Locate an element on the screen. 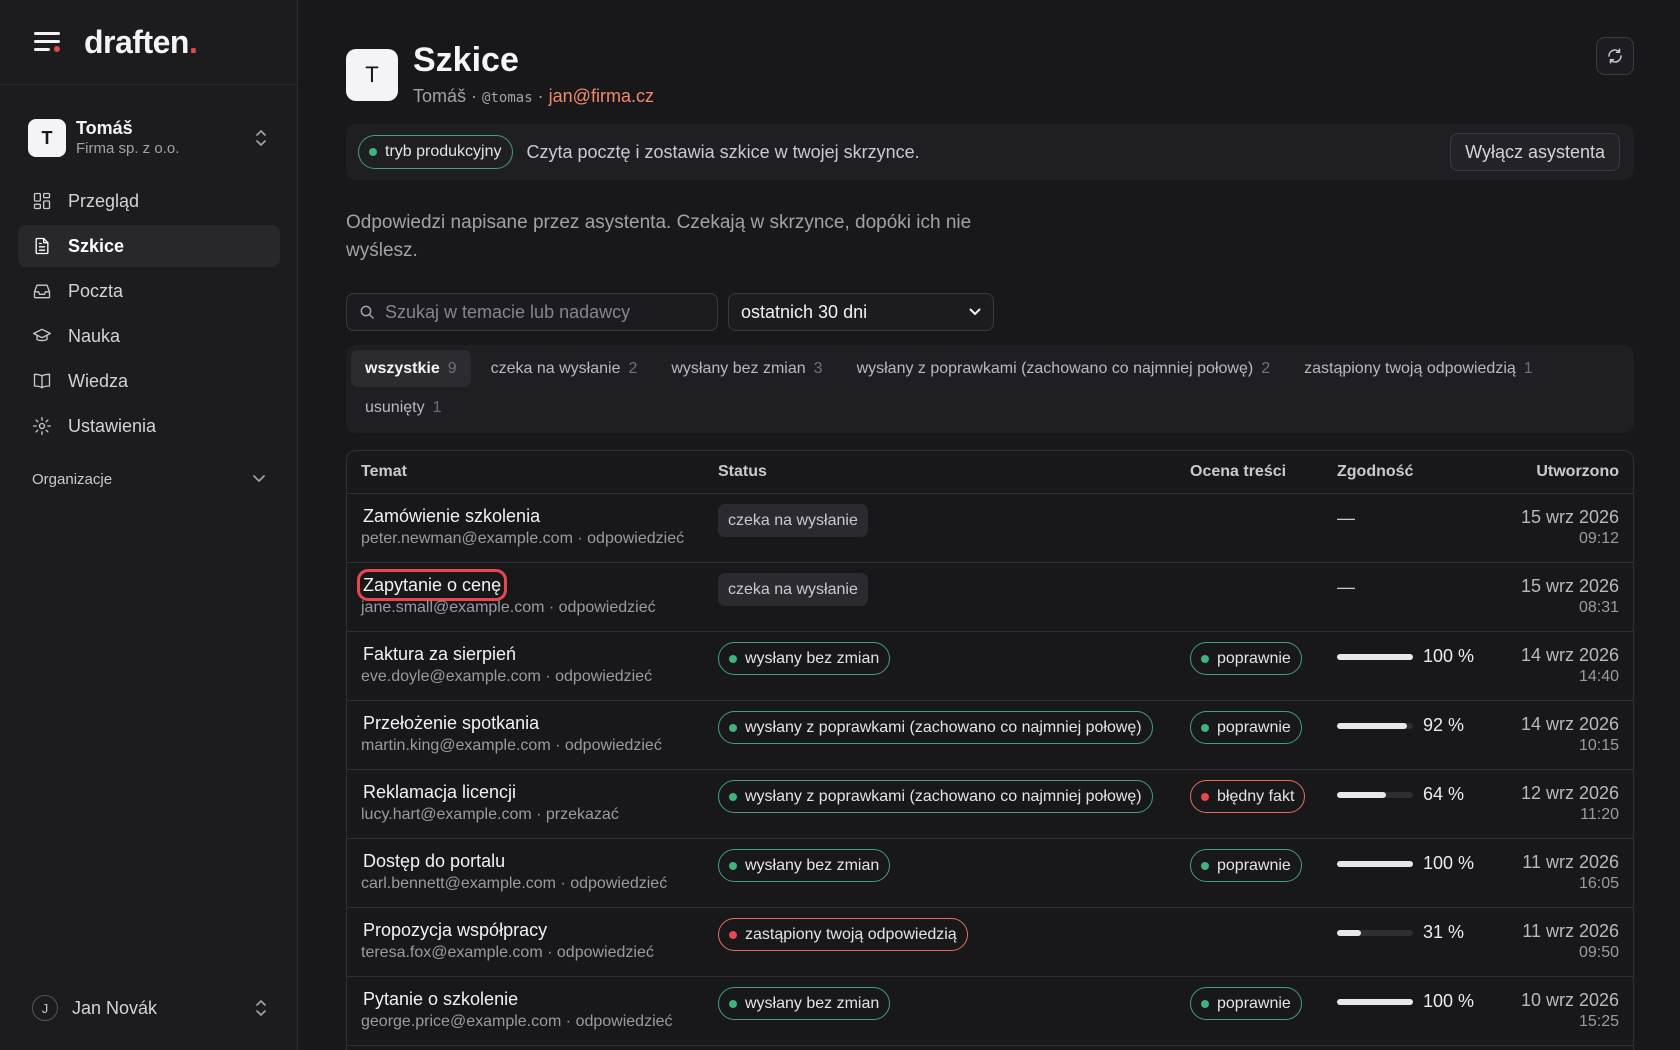 The width and height of the screenshot is (1680, 1050). row-subject: Faktura za sierpień is located at coordinates (439, 654).